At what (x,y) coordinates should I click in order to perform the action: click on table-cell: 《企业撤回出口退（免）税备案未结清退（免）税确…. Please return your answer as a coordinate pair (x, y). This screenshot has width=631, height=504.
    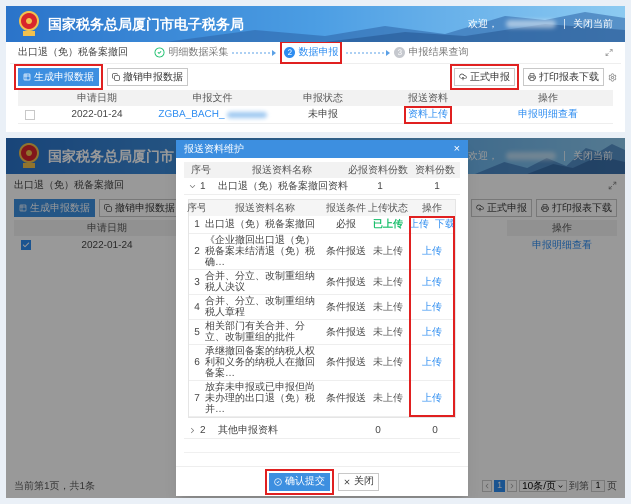
    Looking at the image, I should click on (265, 252).